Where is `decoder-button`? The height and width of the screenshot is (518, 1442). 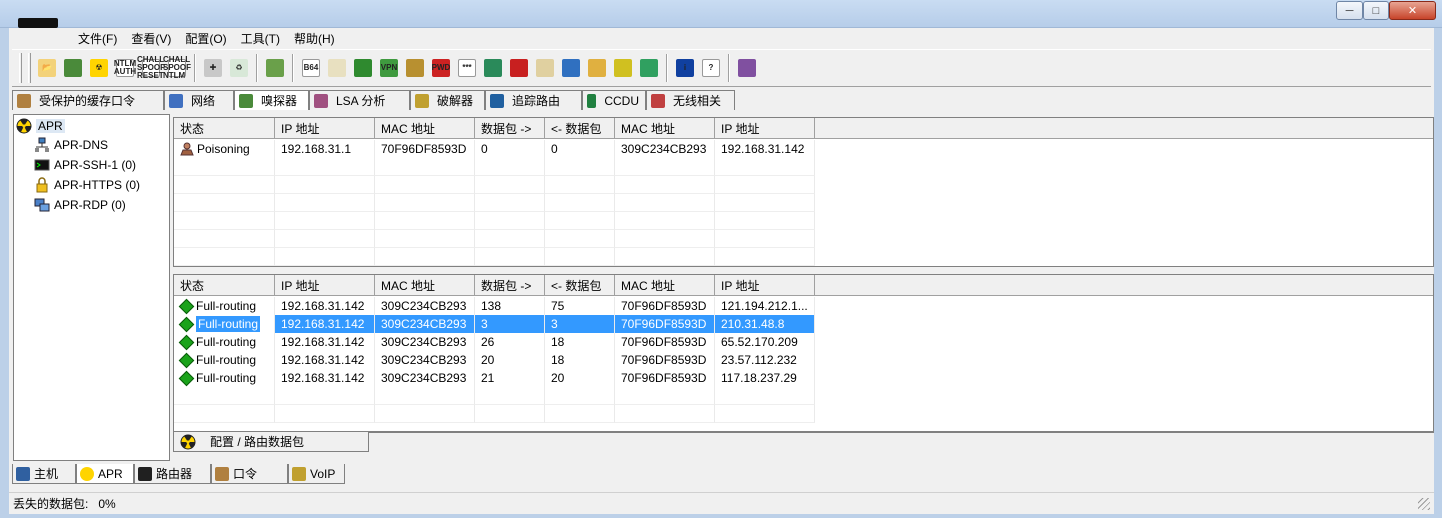
decoder-button is located at coordinates (275, 68).